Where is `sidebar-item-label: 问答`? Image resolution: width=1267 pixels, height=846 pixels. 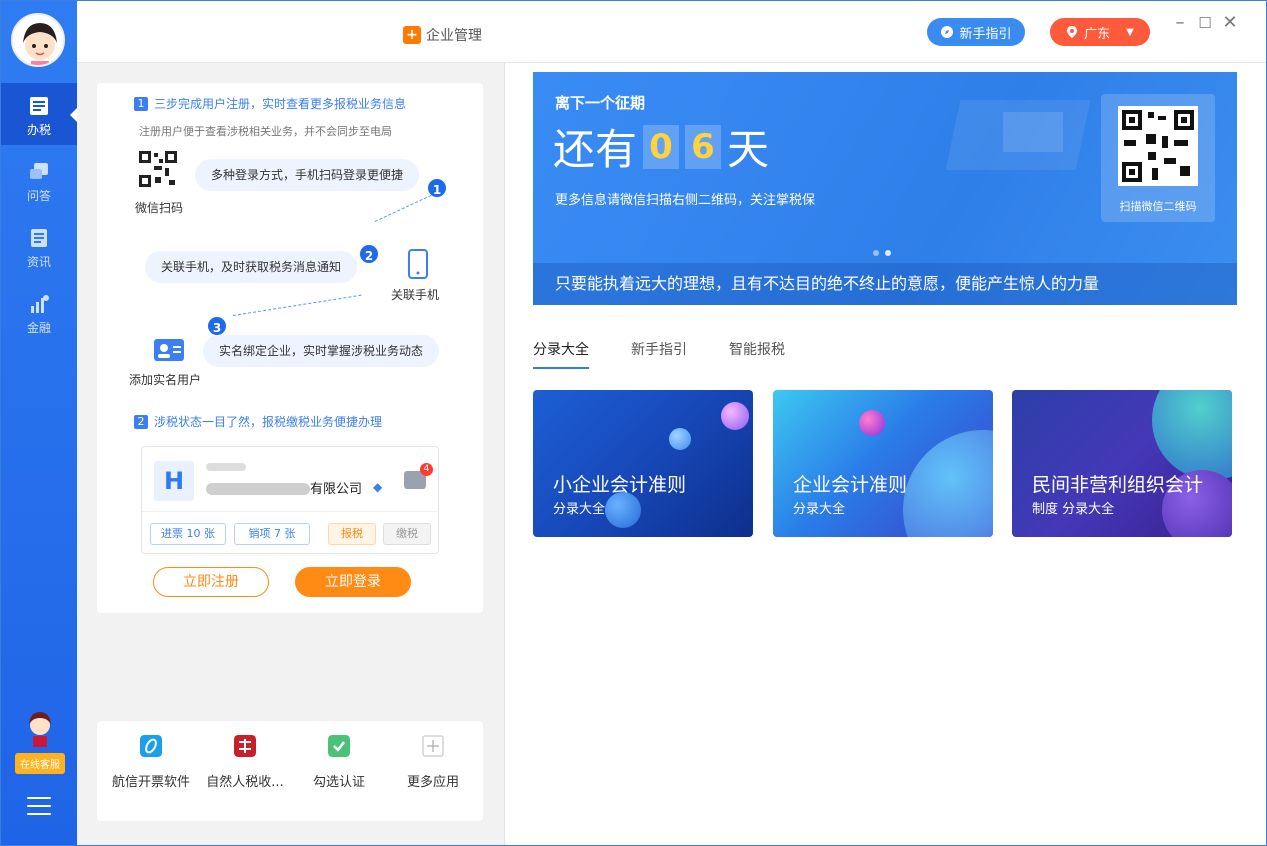 sidebar-item-label: 问答 is located at coordinates (38, 196).